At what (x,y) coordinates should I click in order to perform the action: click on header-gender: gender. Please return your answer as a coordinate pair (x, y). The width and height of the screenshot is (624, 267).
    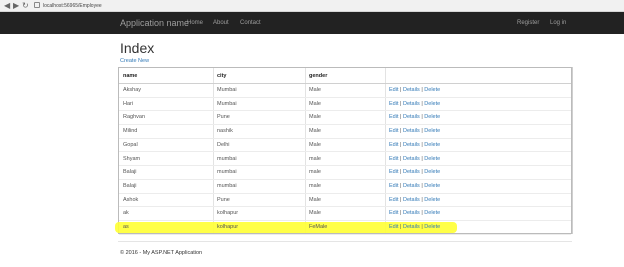
    Looking at the image, I should click on (318, 76).